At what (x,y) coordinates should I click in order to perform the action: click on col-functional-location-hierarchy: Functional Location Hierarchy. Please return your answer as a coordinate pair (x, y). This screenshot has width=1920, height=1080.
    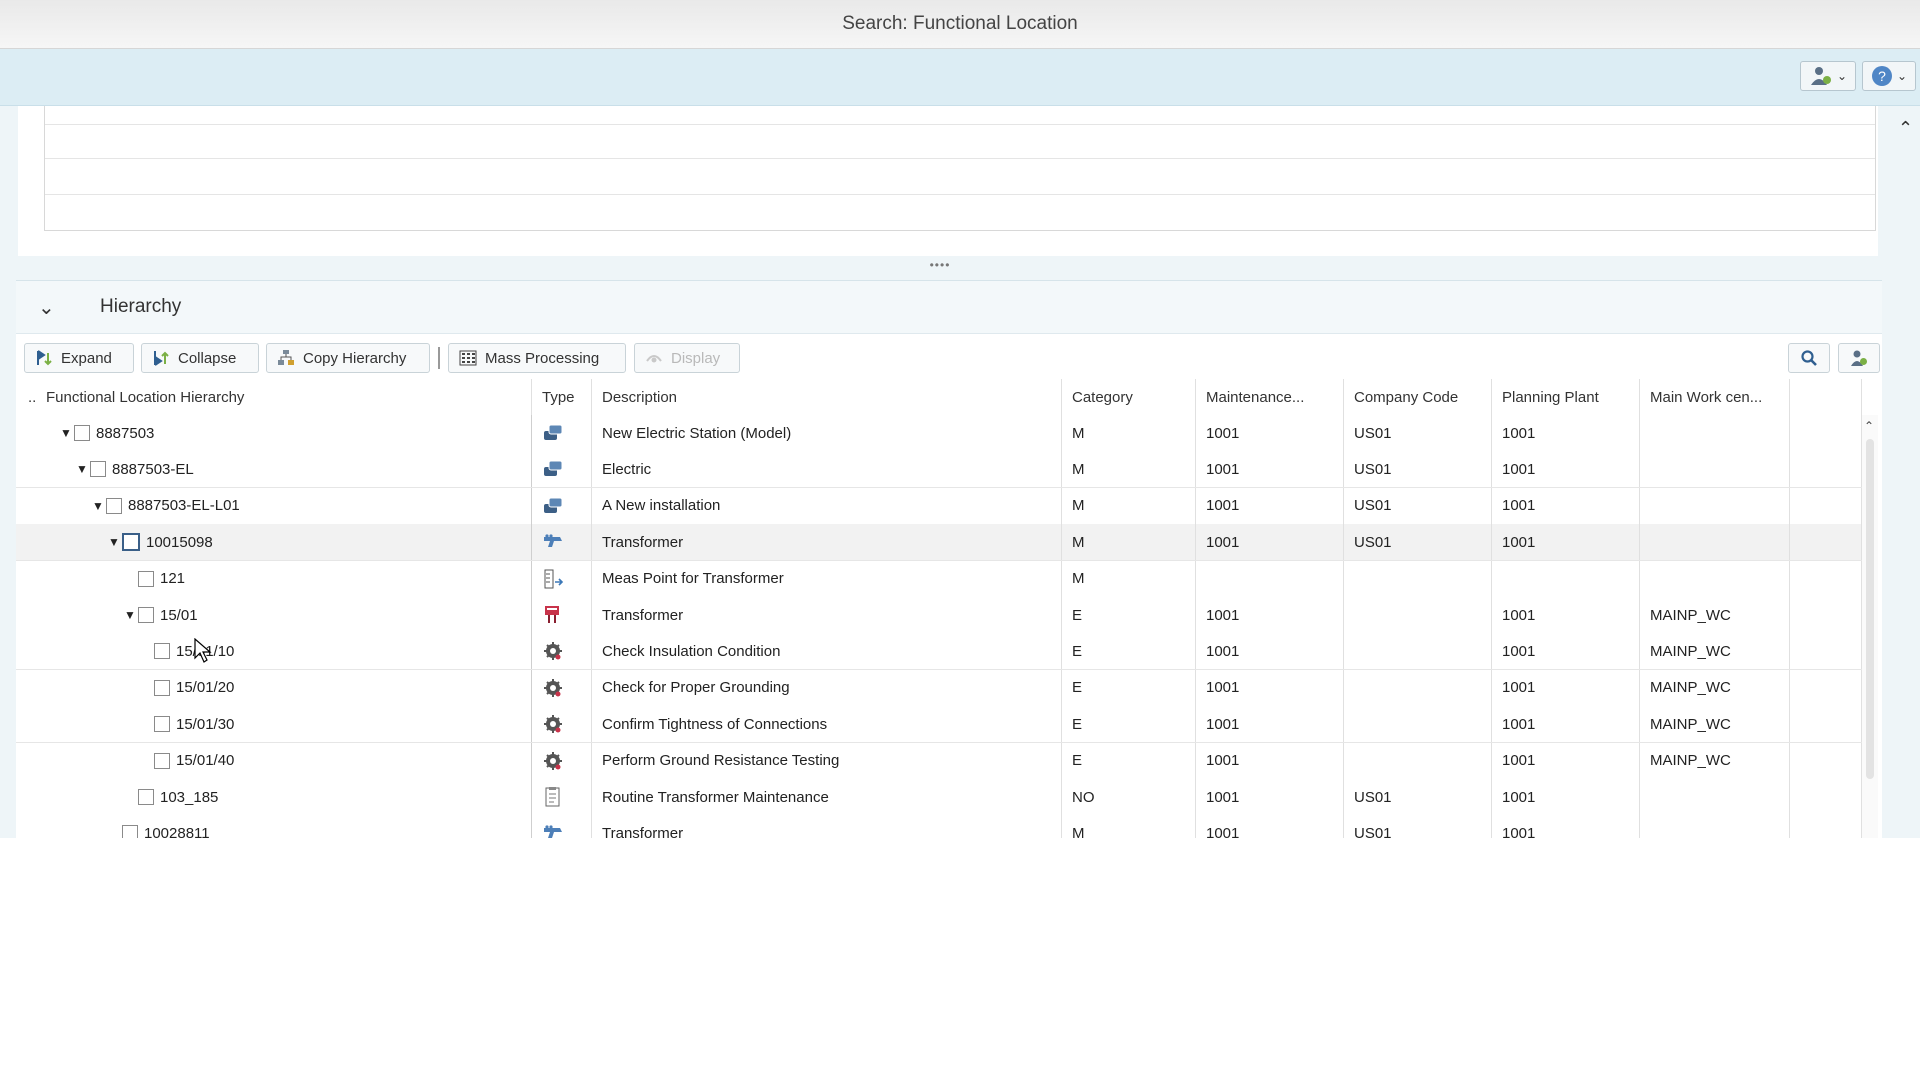
    Looking at the image, I should click on (284, 397).